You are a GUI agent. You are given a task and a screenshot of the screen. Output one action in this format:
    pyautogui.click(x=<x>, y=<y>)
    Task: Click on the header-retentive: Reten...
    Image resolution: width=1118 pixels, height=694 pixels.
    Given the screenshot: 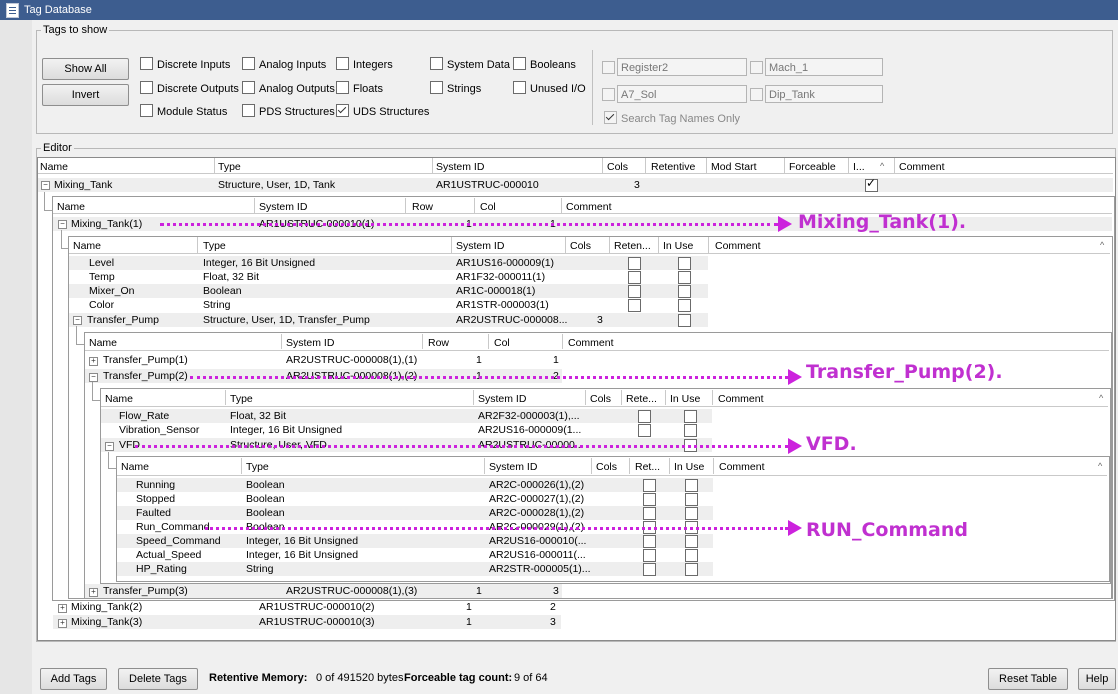 What is the action you would take?
    pyautogui.click(x=632, y=246)
    